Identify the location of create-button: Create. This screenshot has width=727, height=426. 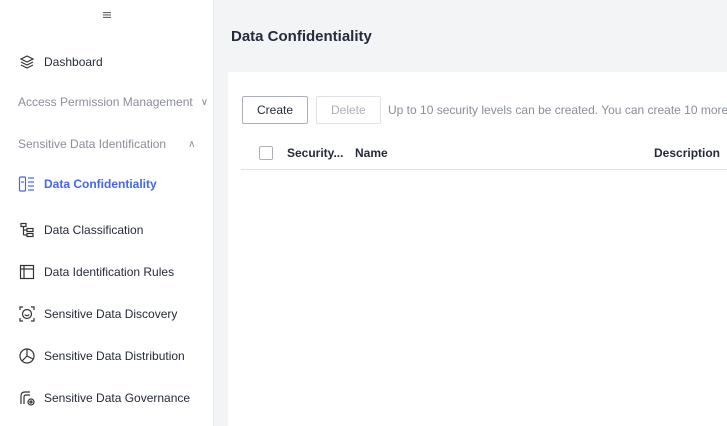
(275, 110).